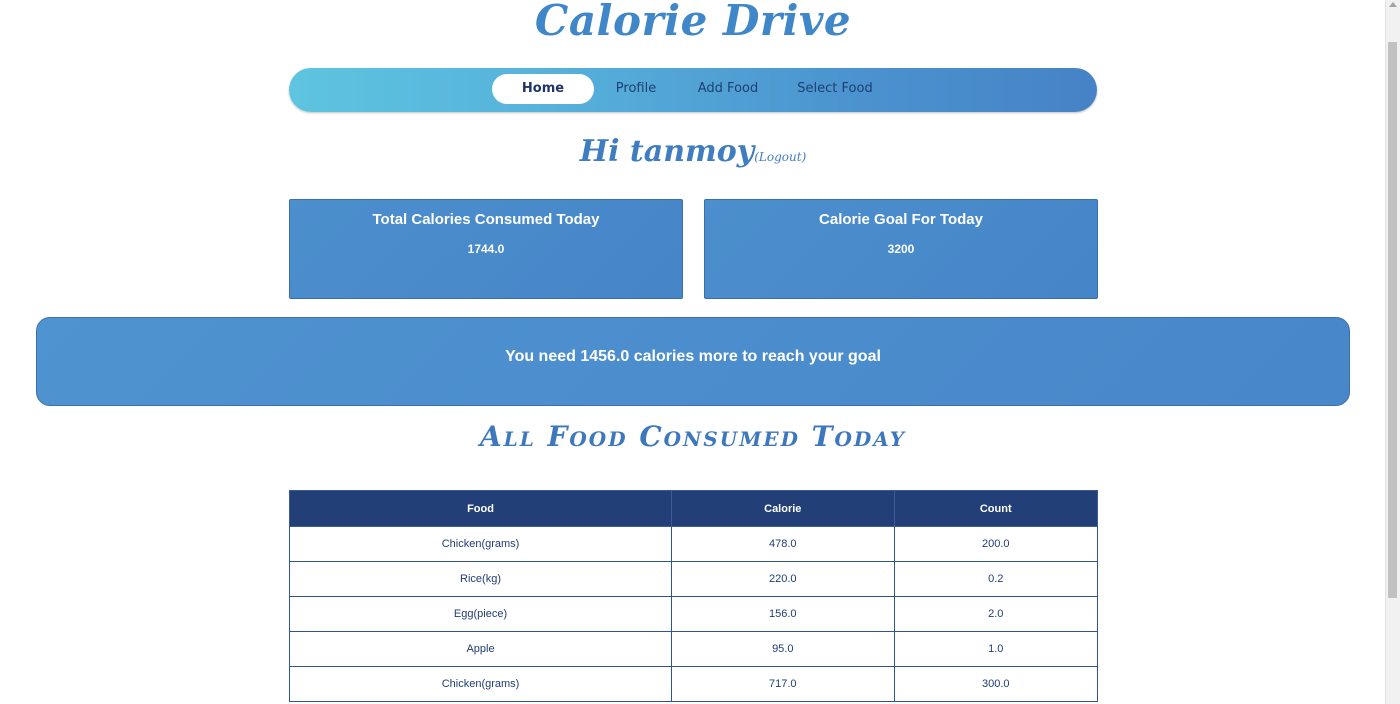  I want to click on table-row: Egg(piece) 156.0 2.0, so click(693, 614).